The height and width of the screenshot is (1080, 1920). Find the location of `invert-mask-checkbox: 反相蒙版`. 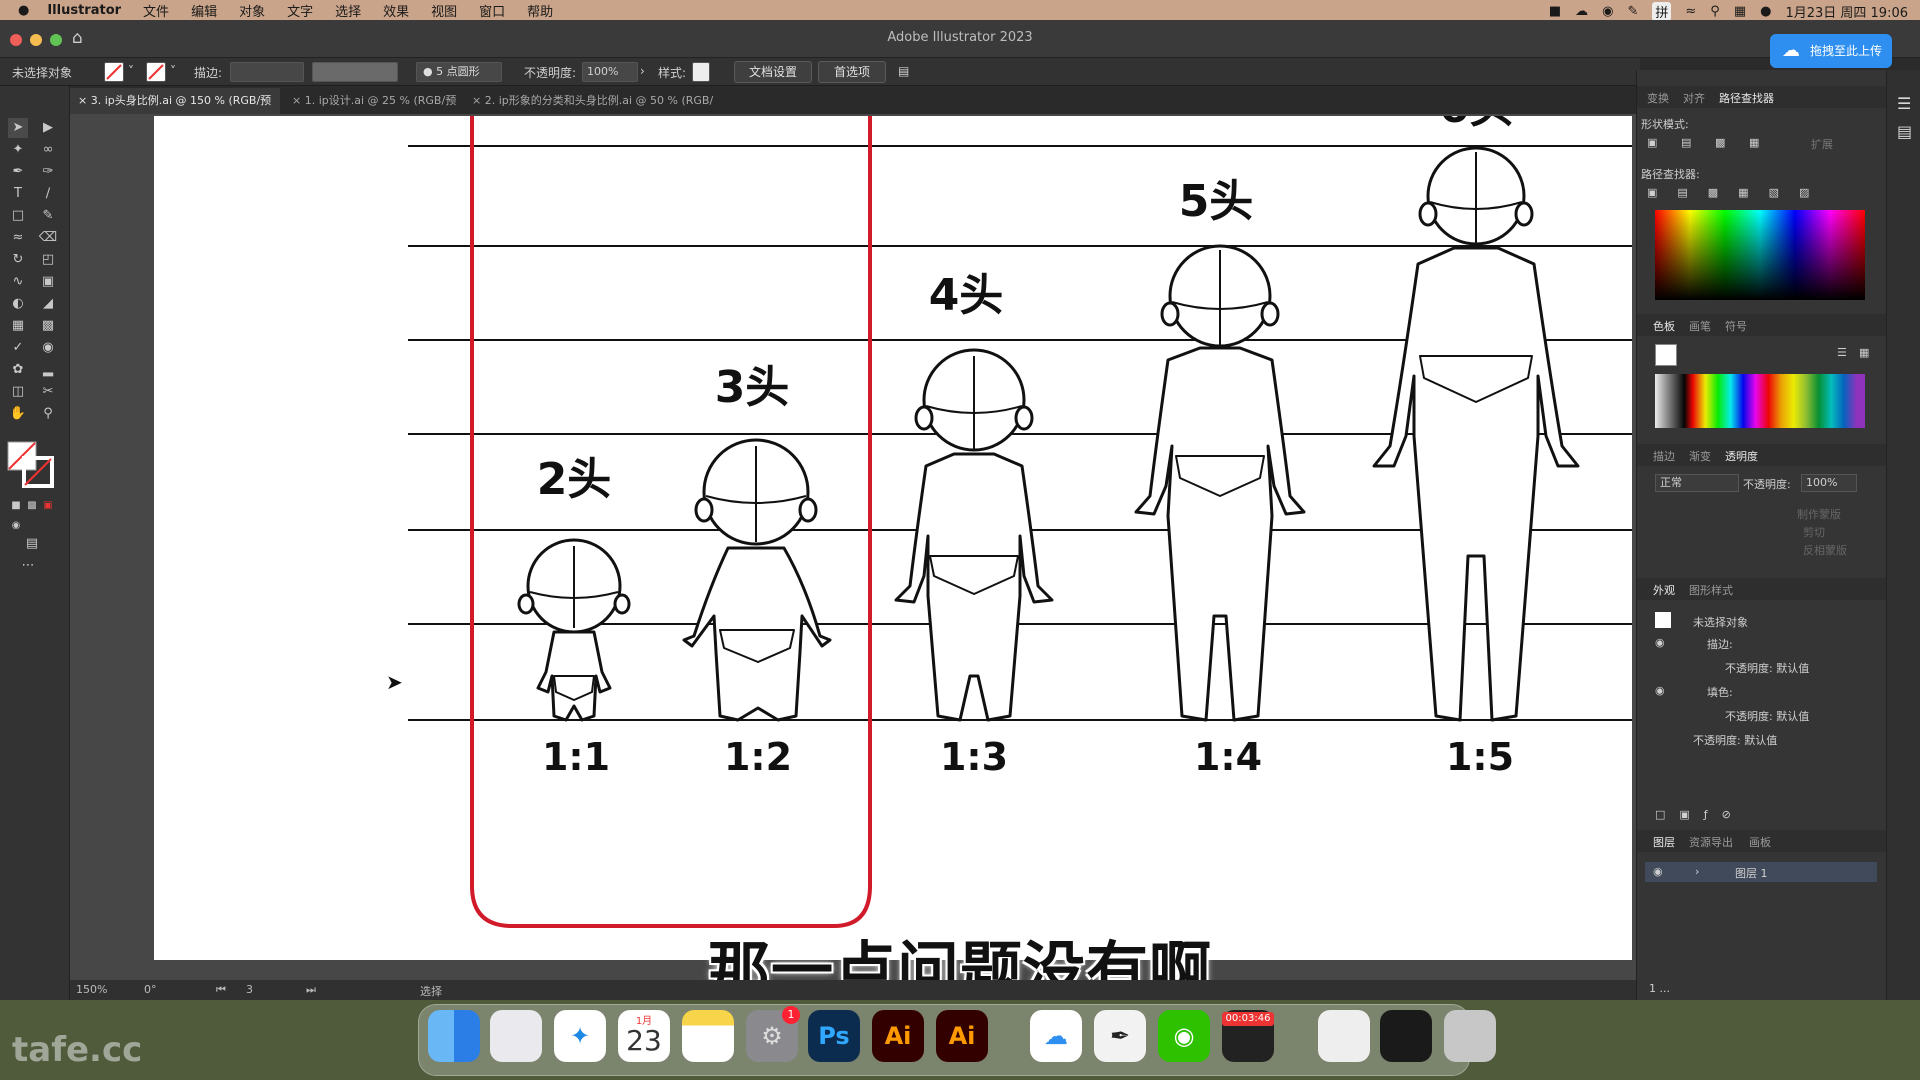

invert-mask-checkbox: 反相蒙版 is located at coordinates (1825, 550).